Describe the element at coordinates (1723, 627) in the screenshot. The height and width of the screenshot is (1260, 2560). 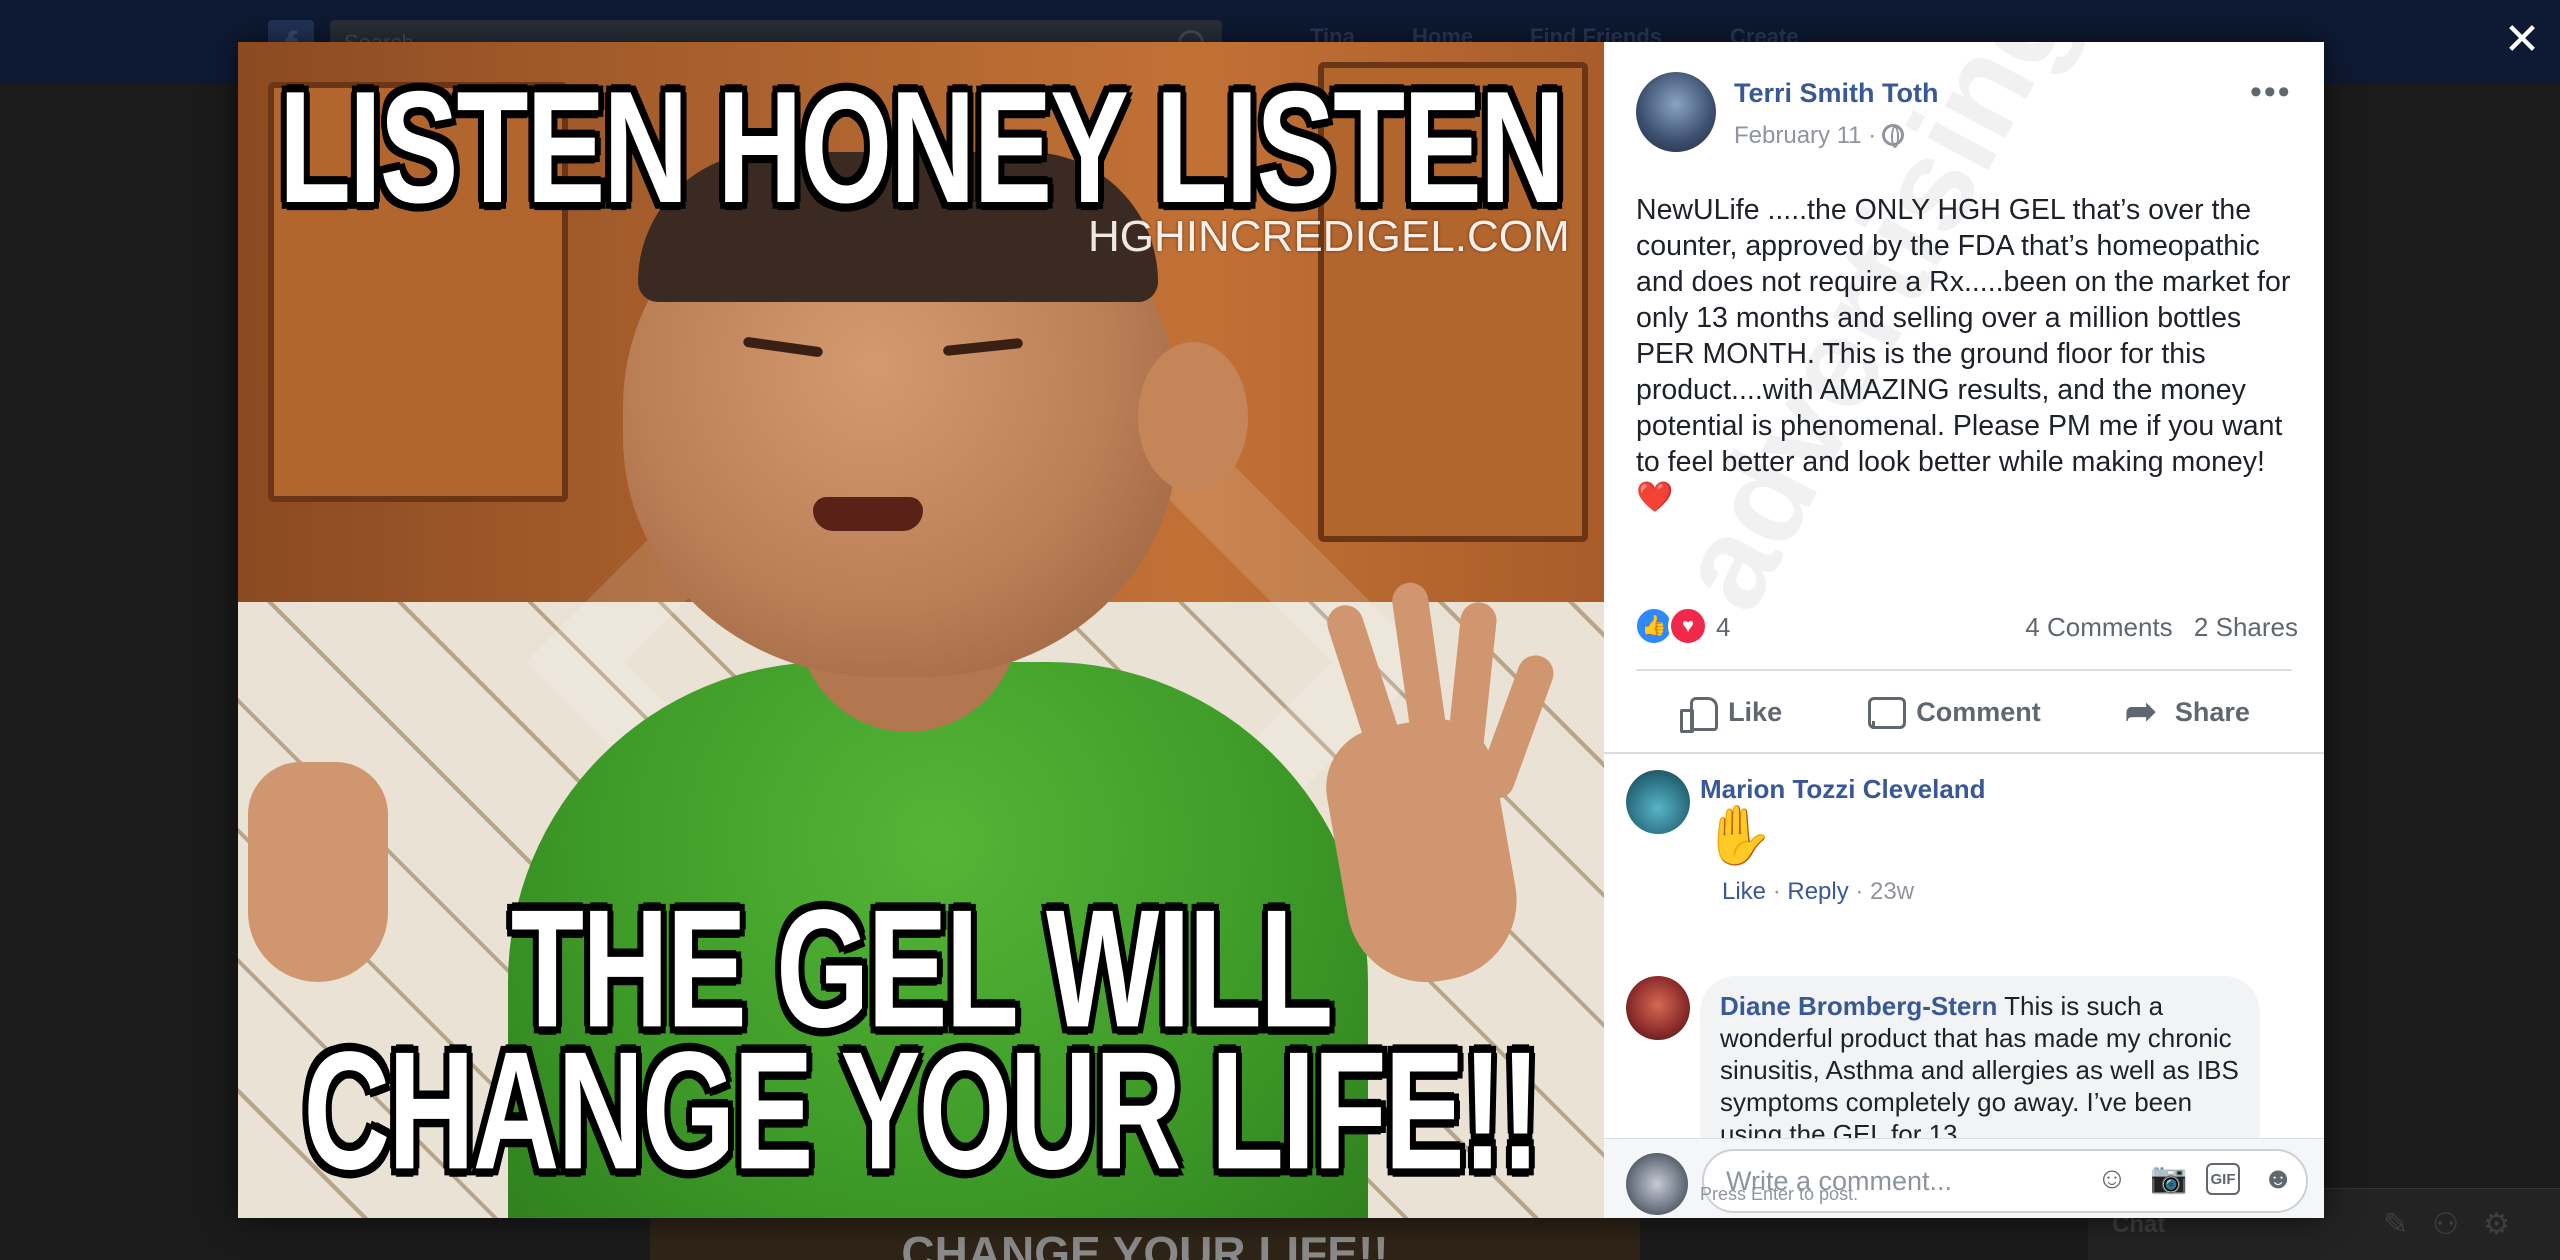
I see `reaction-count: 4` at that location.